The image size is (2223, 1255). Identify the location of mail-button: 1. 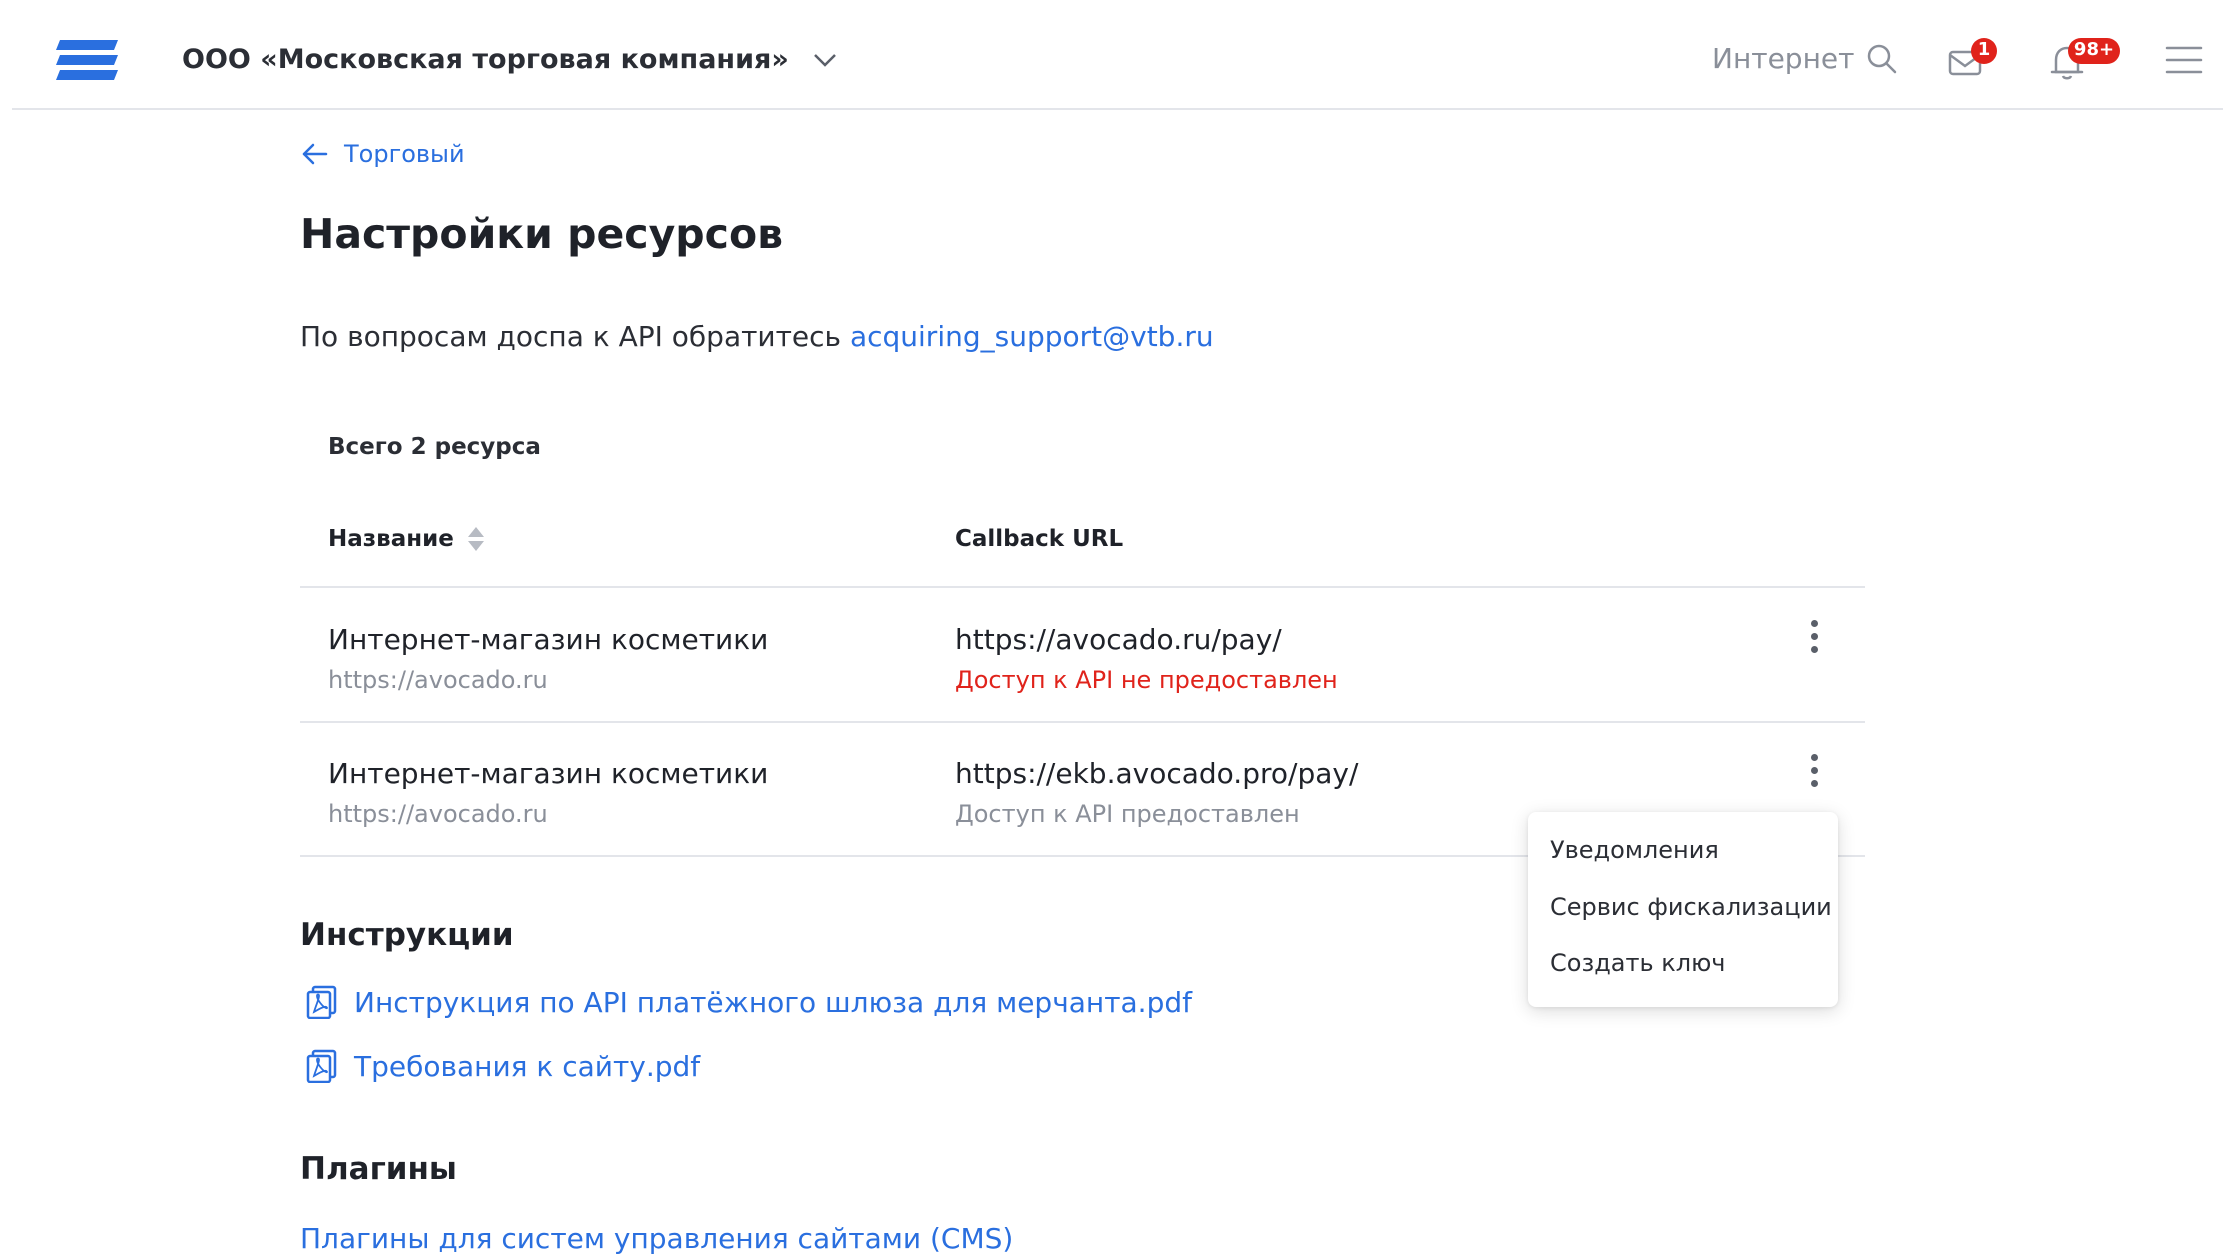
(1972, 60).